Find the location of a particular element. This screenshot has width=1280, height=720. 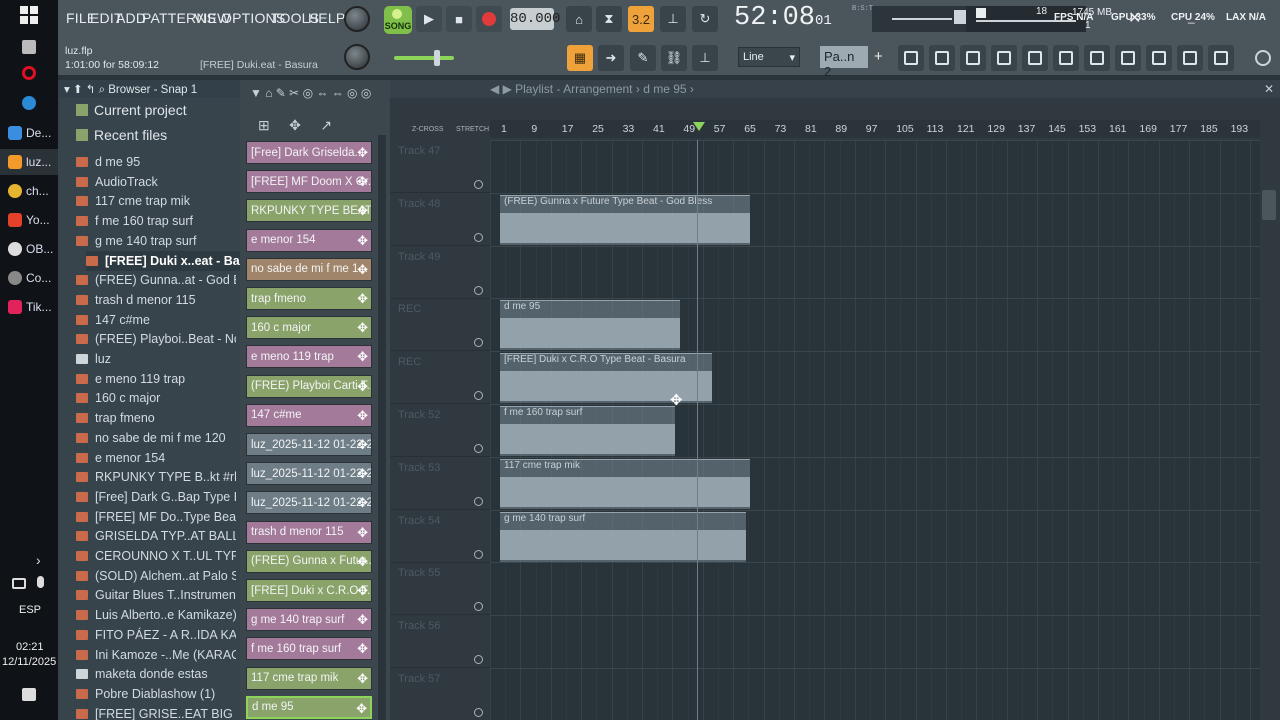

browser-item: [FREE] GRISE..EAT BIG GUNS is located at coordinates (156, 712).